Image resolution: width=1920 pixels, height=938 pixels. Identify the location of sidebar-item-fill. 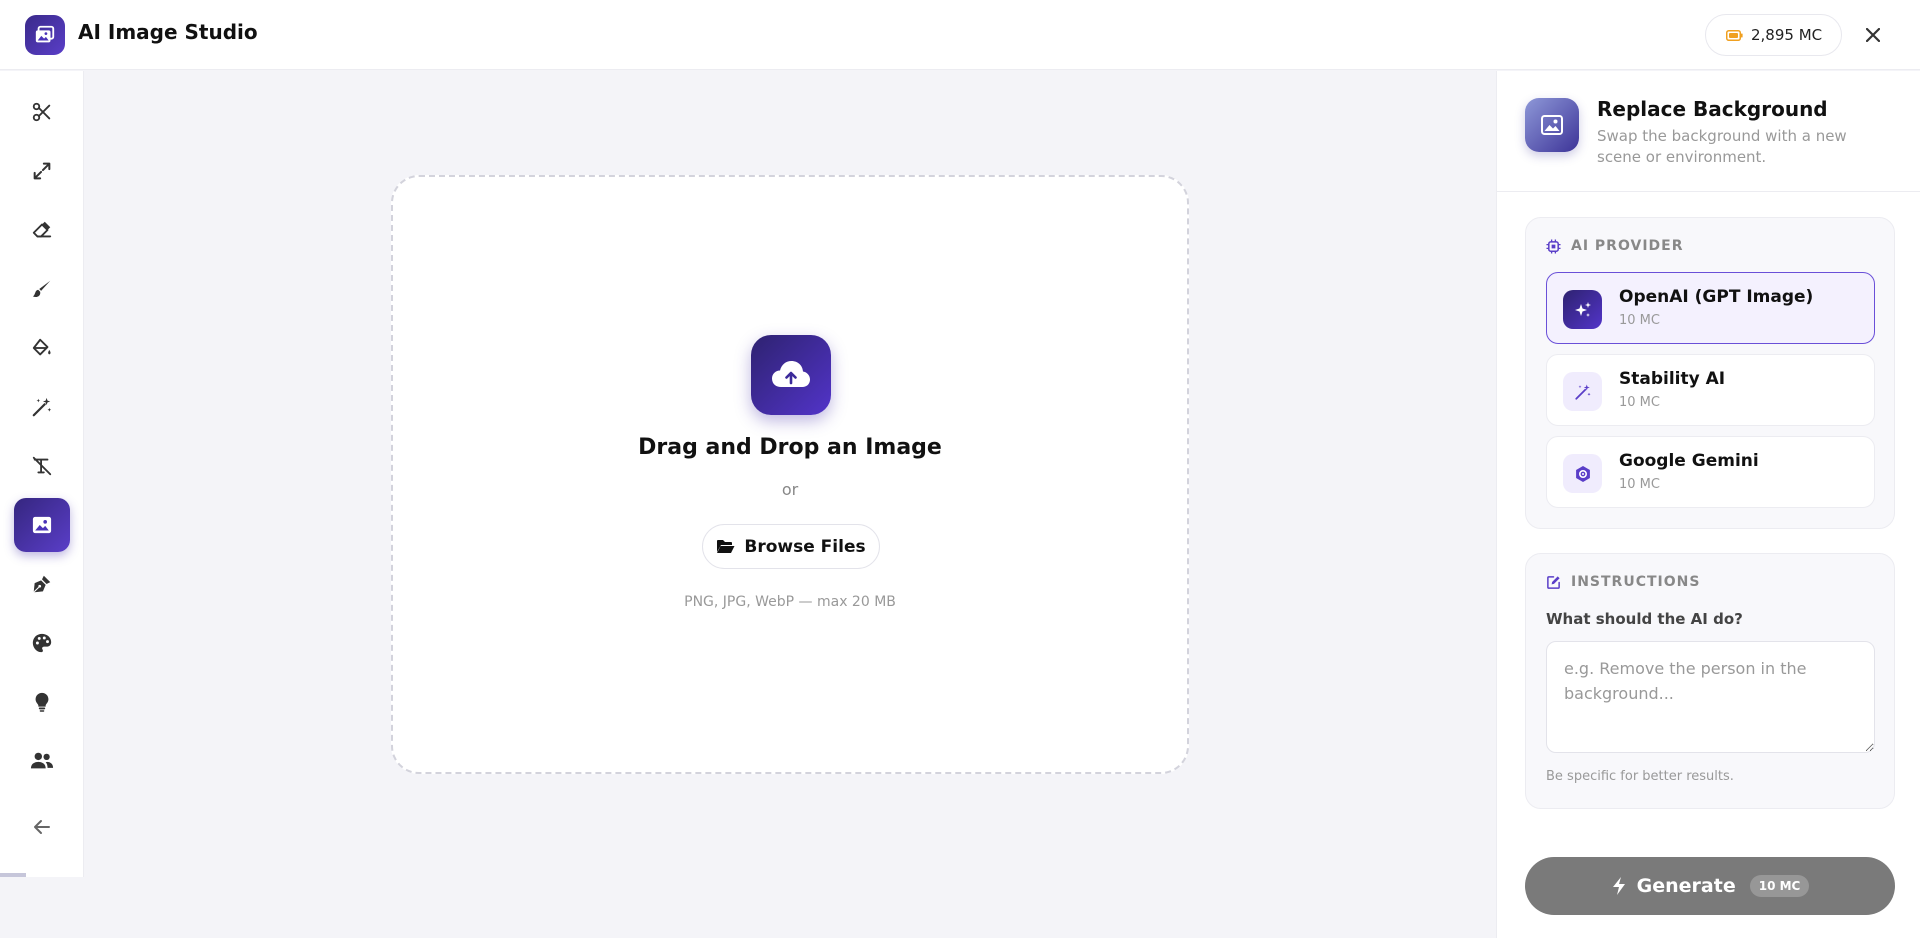
(42, 348).